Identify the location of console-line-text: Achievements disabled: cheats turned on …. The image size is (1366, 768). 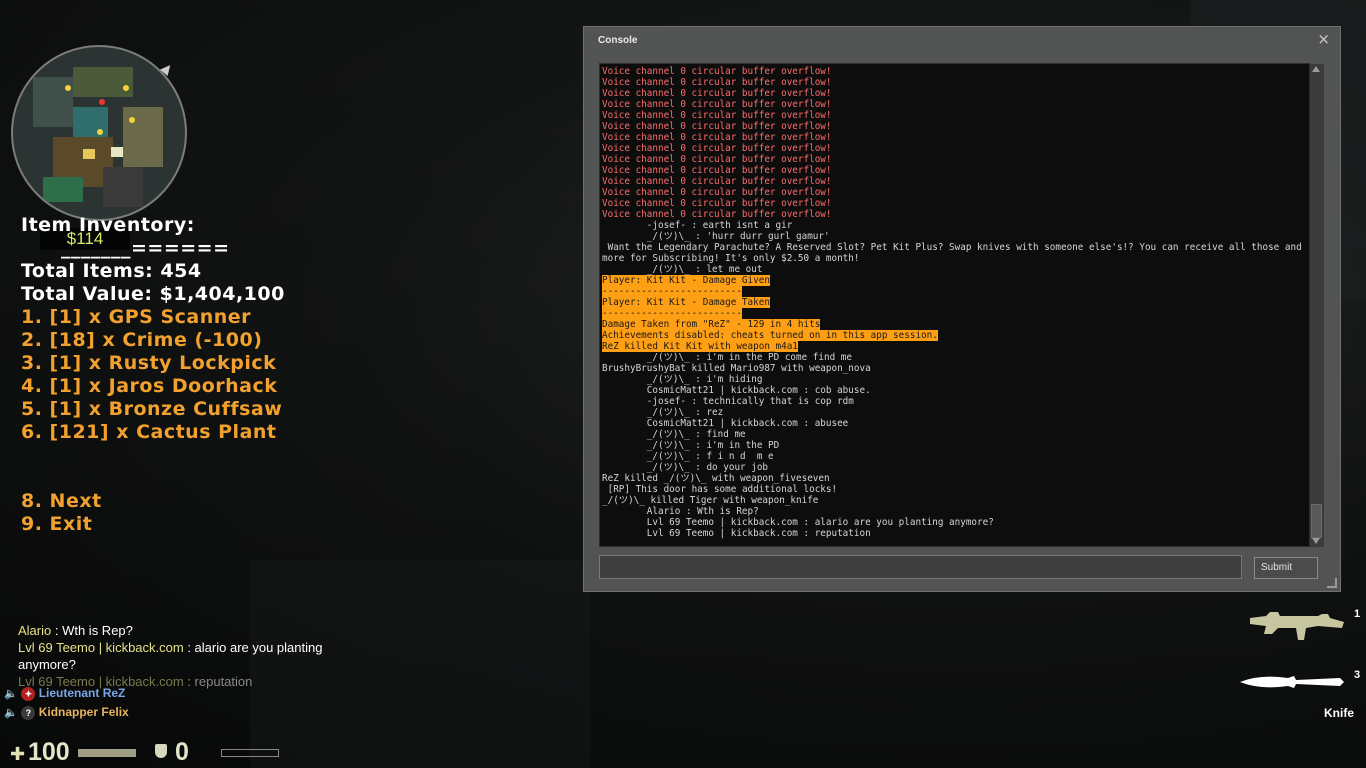
(770, 335).